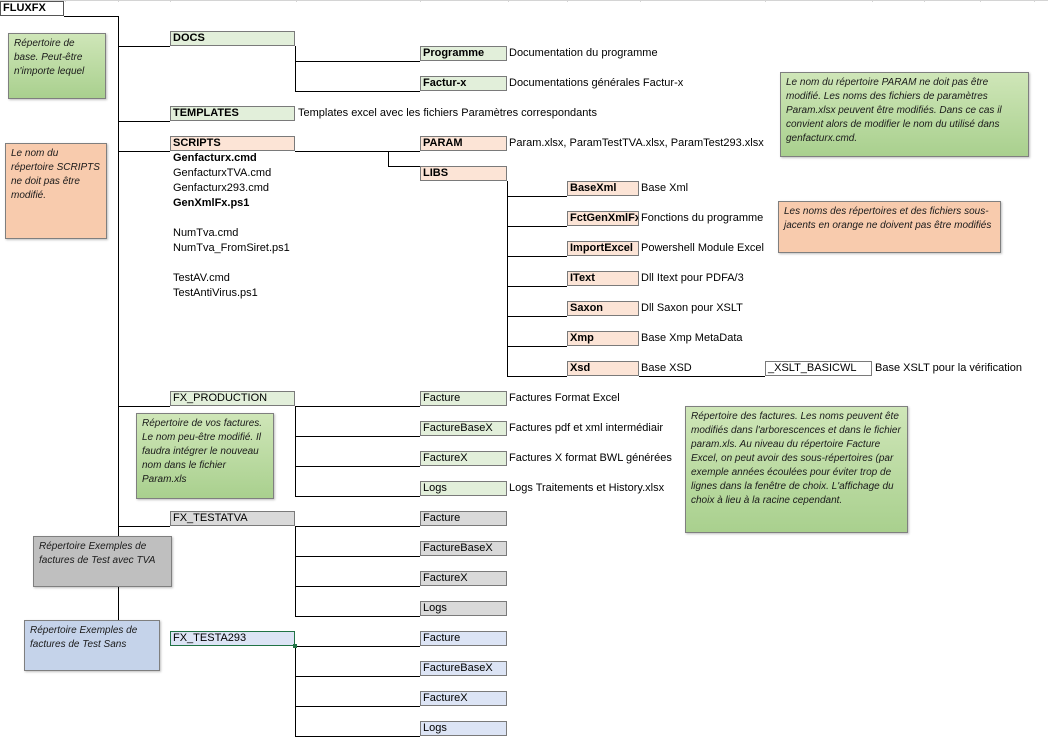 Image resolution: width=1048 pixels, height=740 pixels. Describe the element at coordinates (603, 278) in the screenshot. I see `lib-itext-cell: IText` at that location.